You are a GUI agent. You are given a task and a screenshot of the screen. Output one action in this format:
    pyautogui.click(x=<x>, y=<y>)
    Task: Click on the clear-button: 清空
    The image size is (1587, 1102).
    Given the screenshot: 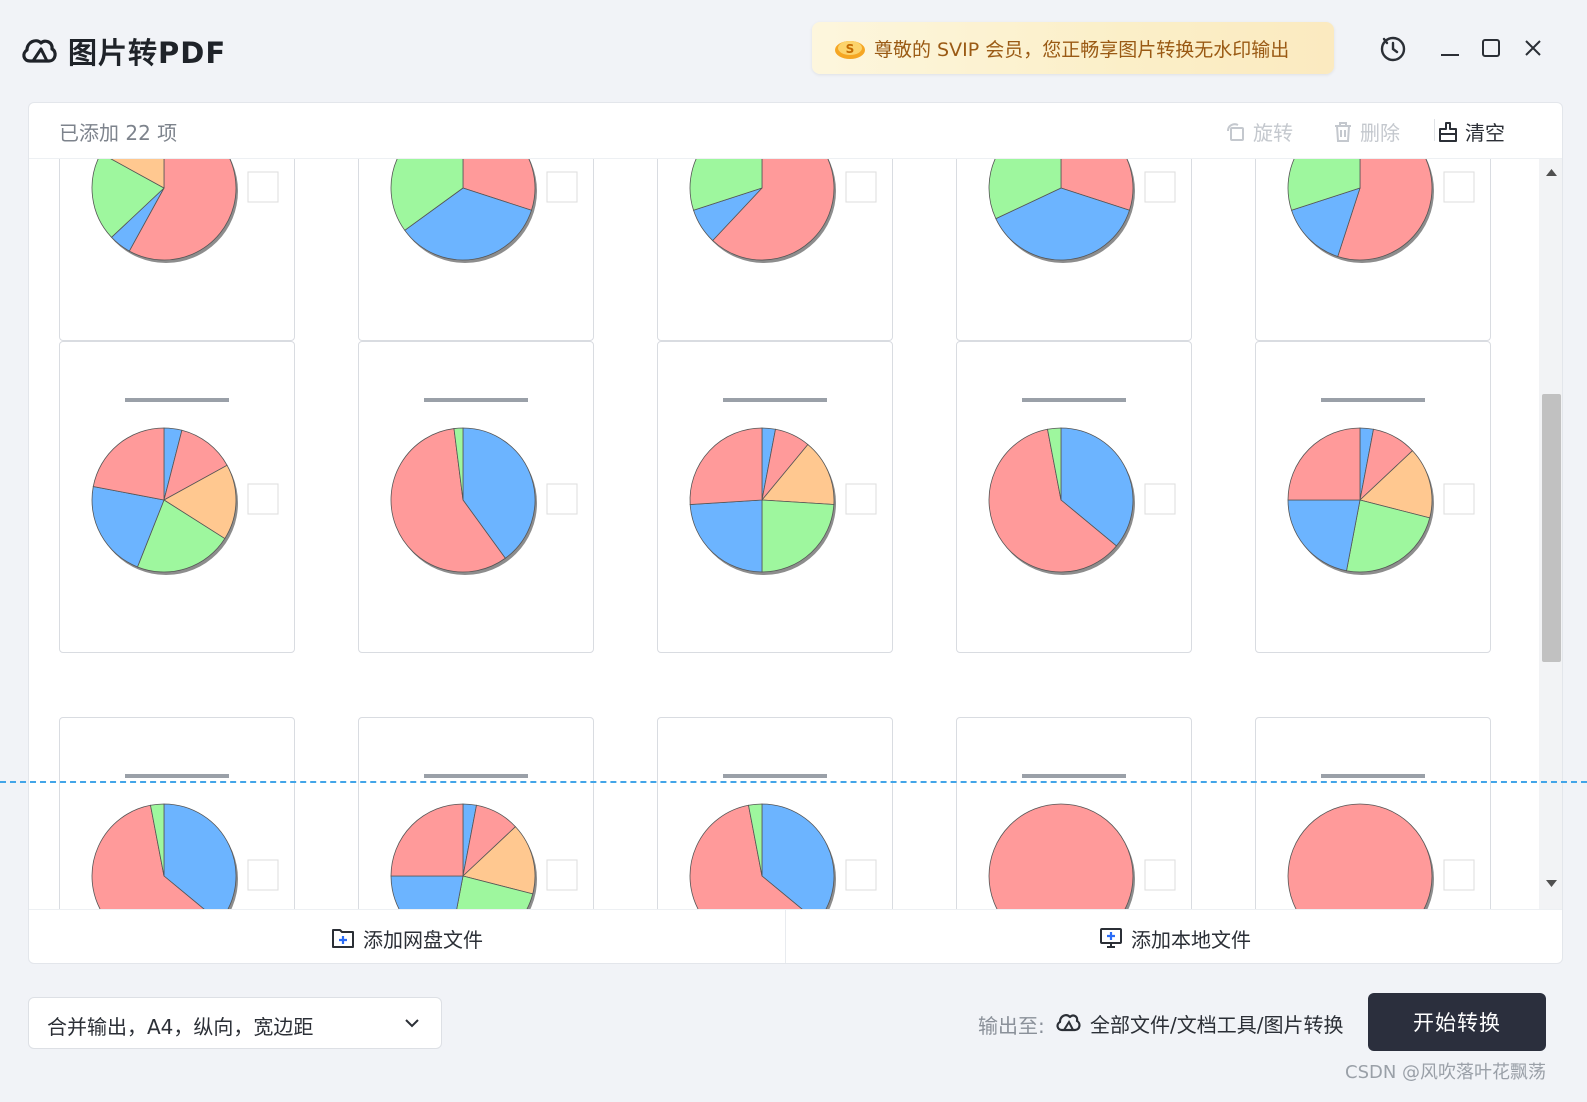 What is the action you would take?
    pyautogui.click(x=1471, y=131)
    